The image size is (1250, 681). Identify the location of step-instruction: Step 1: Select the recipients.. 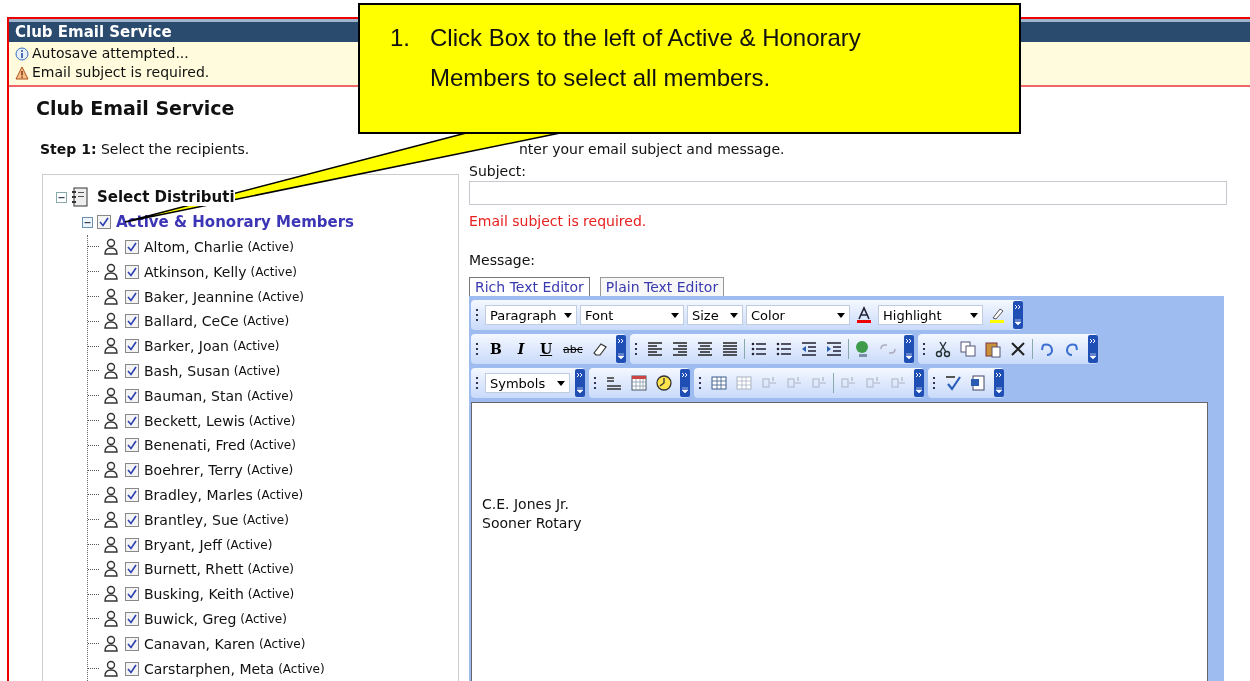
(145, 149).